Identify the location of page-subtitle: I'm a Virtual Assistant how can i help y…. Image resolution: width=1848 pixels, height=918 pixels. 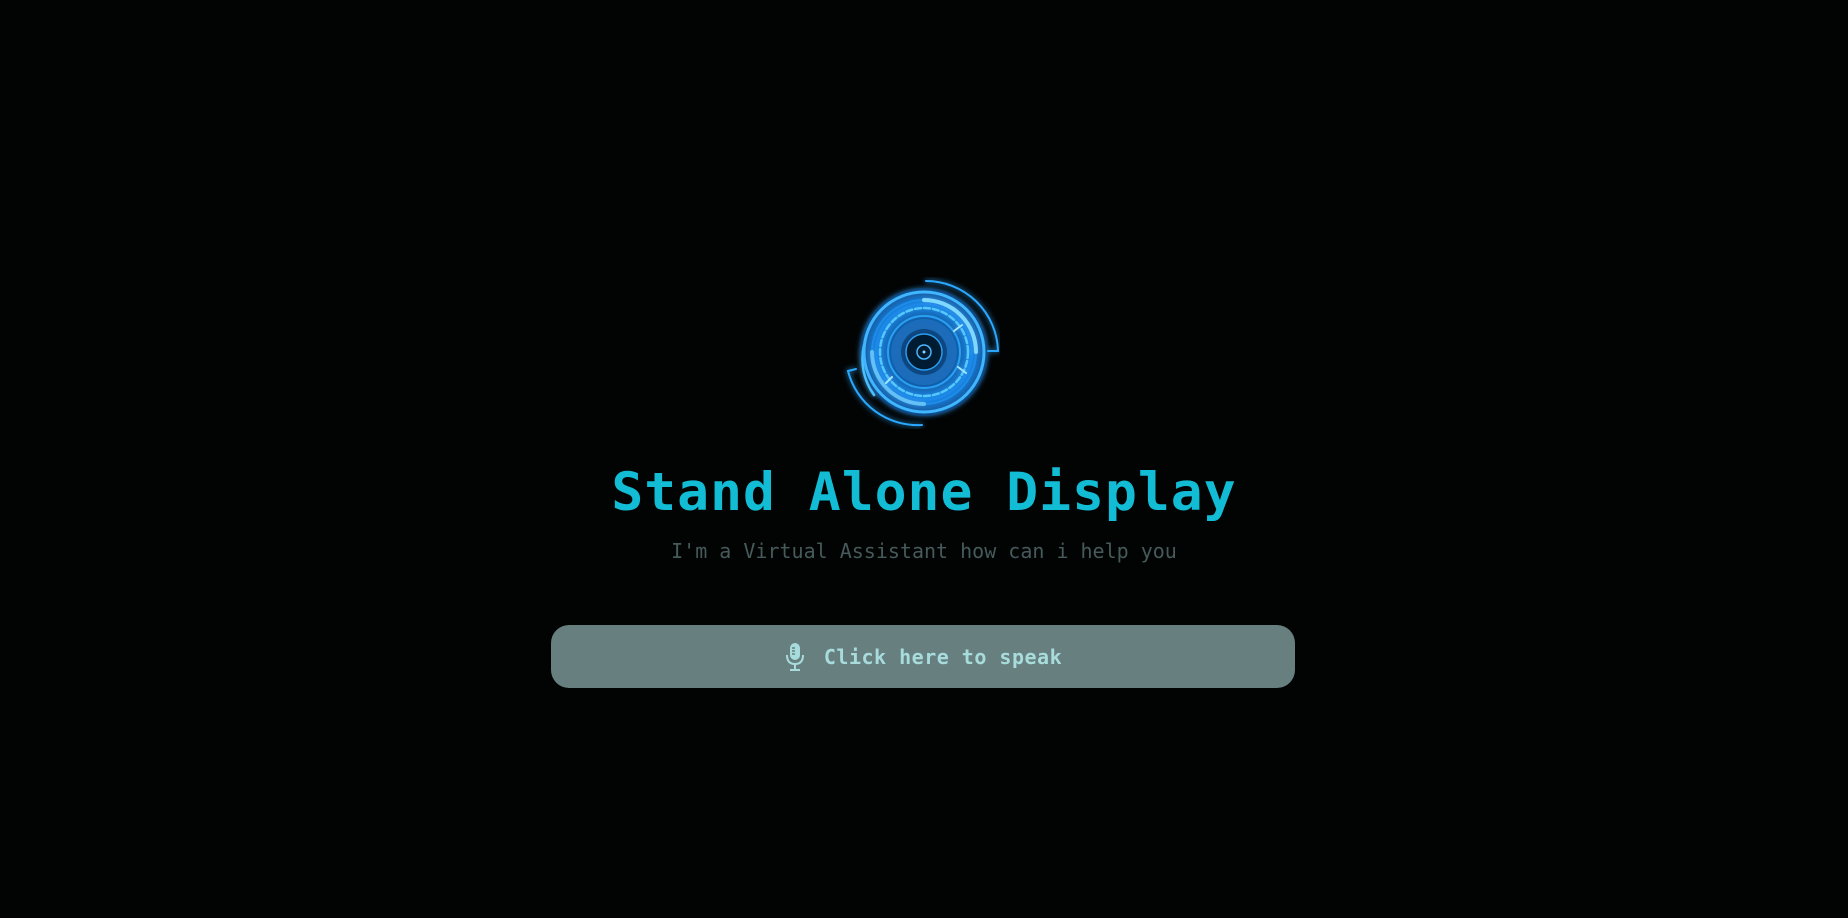
(924, 551).